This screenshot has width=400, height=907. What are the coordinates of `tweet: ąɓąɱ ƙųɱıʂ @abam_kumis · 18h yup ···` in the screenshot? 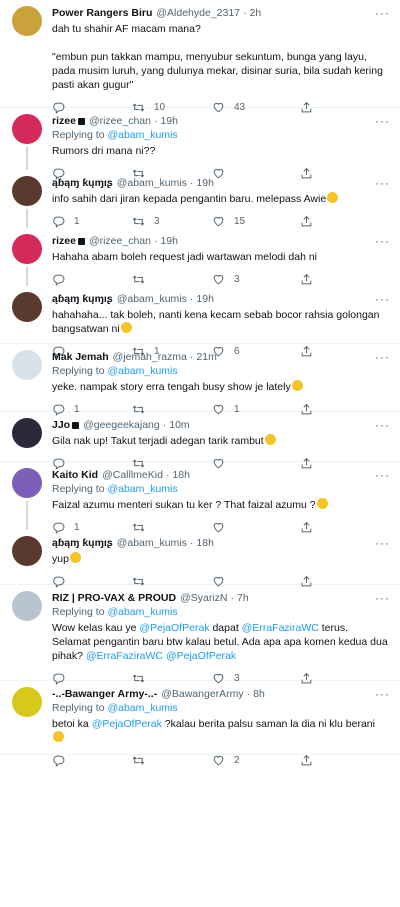 It's located at (200, 557).